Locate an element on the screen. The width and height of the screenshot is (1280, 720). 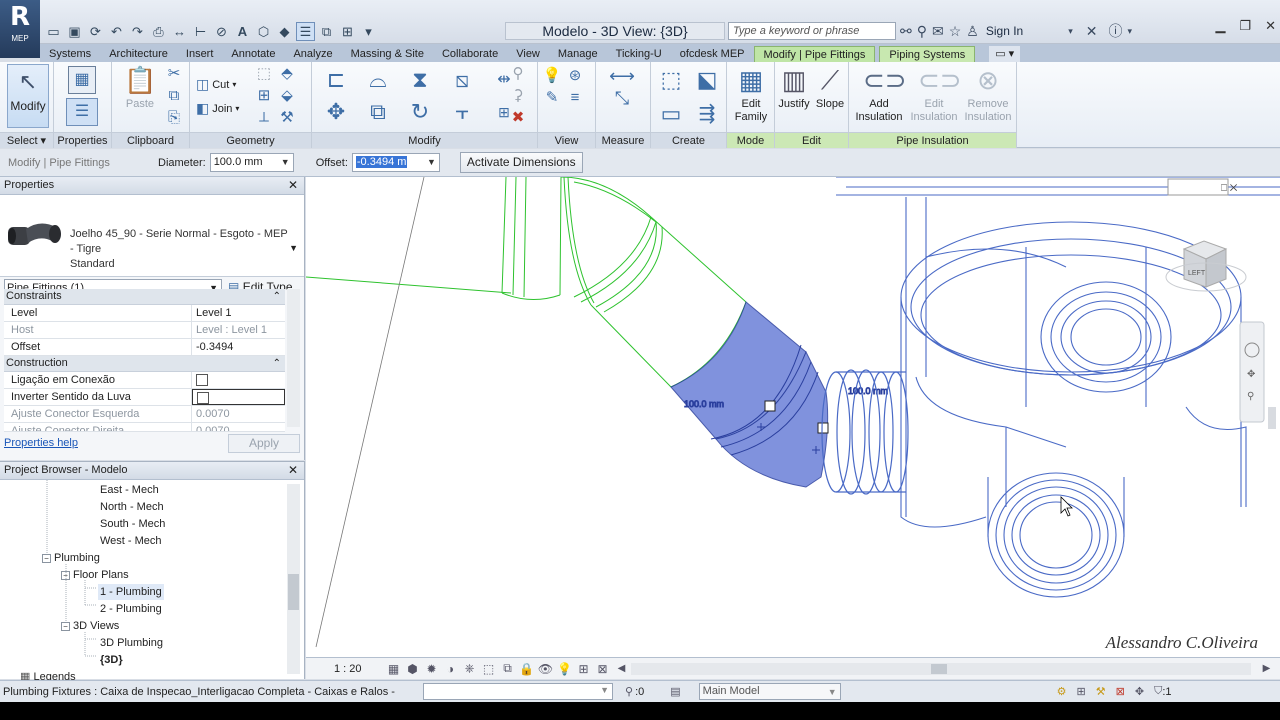
scroll-right-icon: ▶ is located at coordinates (1266, 668).